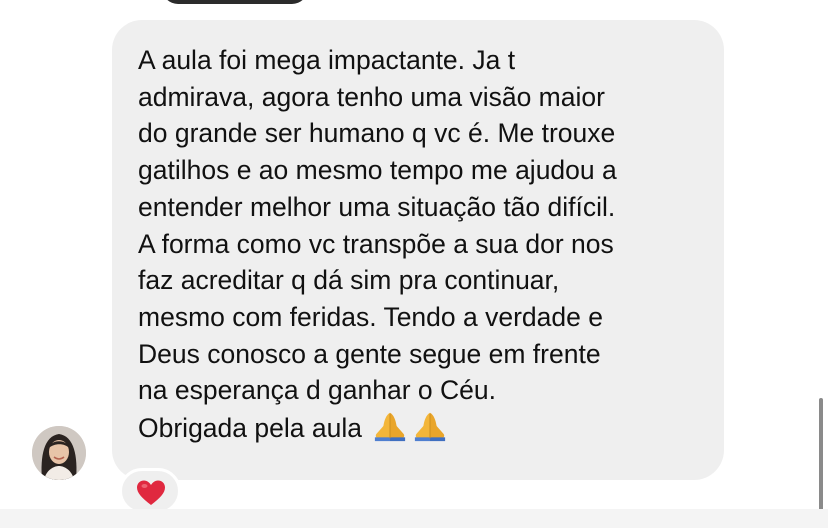 Image resolution: width=828 pixels, height=528 pixels. I want to click on scrollbar, so click(821, 455).